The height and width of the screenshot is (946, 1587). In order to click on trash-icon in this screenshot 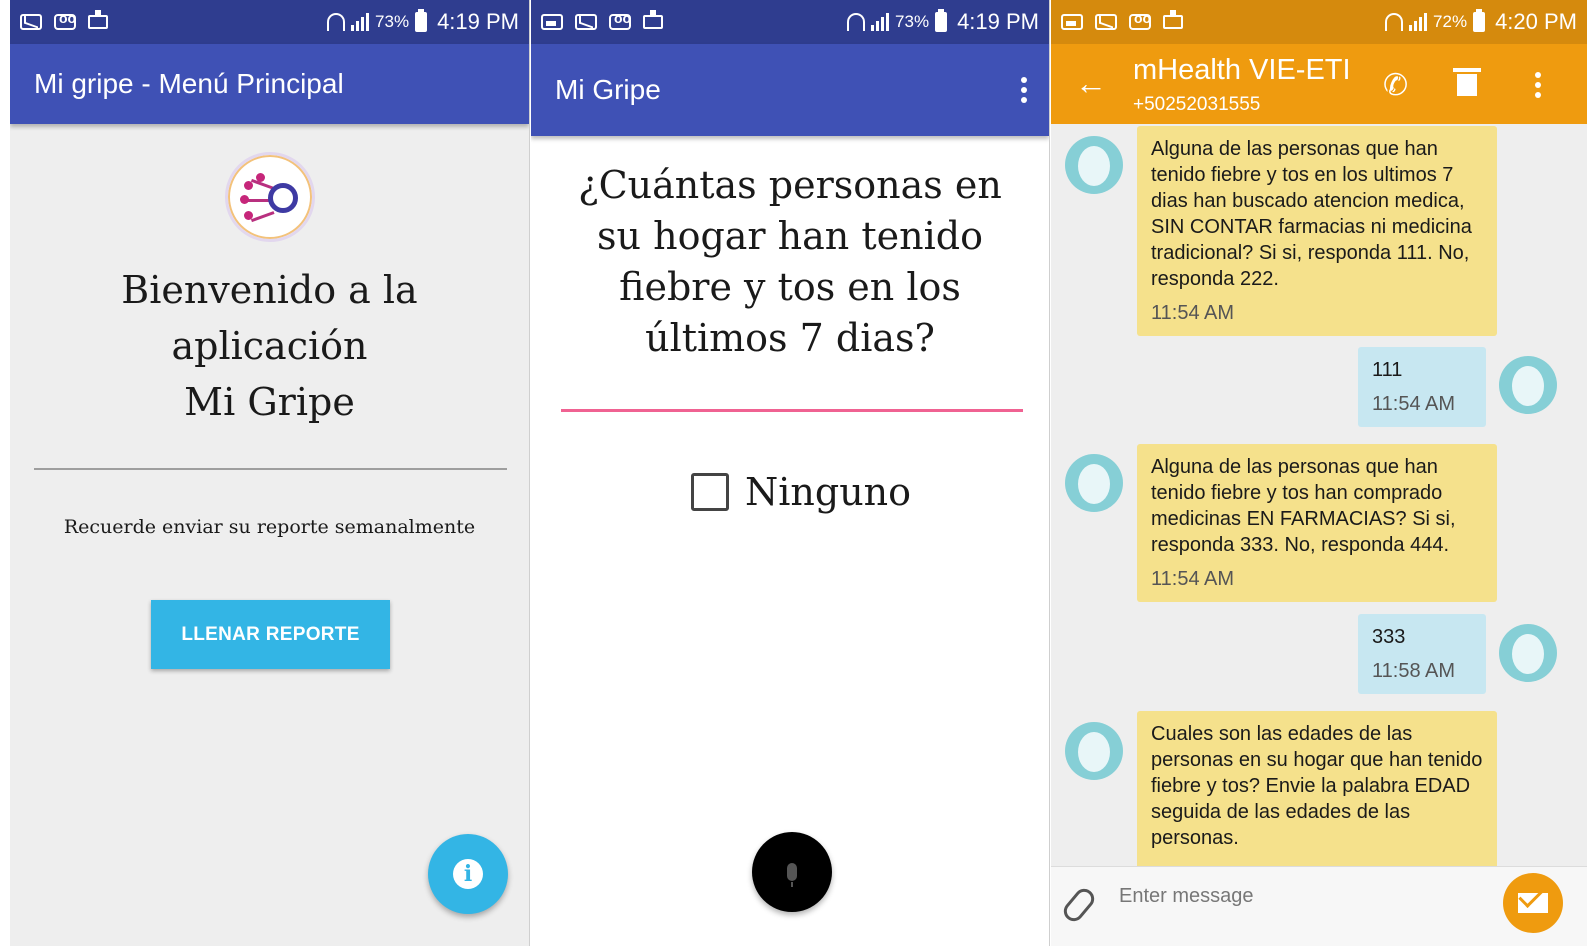, I will do `click(1467, 82)`.